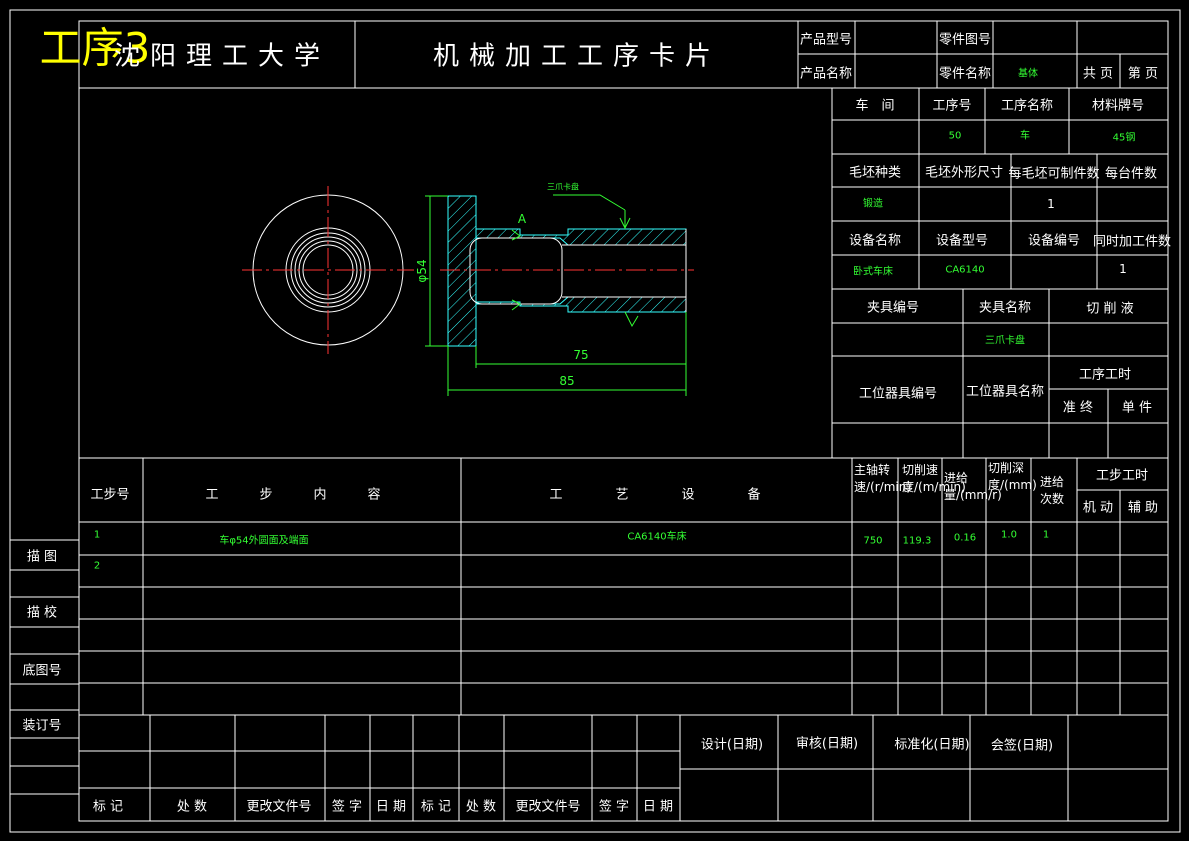 This screenshot has width=1189, height=841. What do you see at coordinates (965, 538) in the screenshot?
I see `step-row-1-feed: 0.16` at bounding box center [965, 538].